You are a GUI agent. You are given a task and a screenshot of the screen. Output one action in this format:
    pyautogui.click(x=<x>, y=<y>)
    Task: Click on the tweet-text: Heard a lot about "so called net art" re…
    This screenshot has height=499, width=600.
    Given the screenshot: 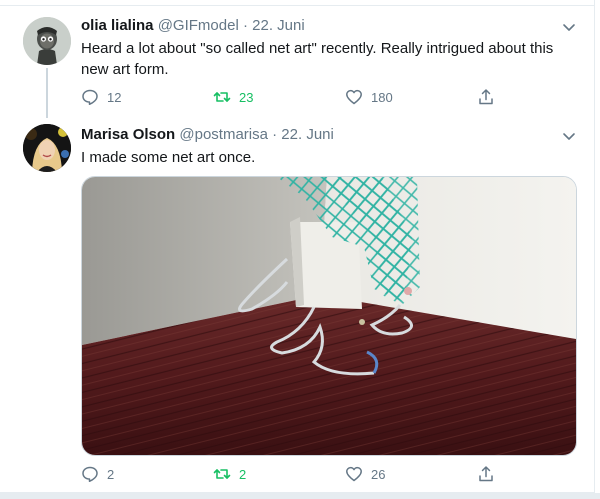 What is the action you would take?
    pyautogui.click(x=331, y=59)
    